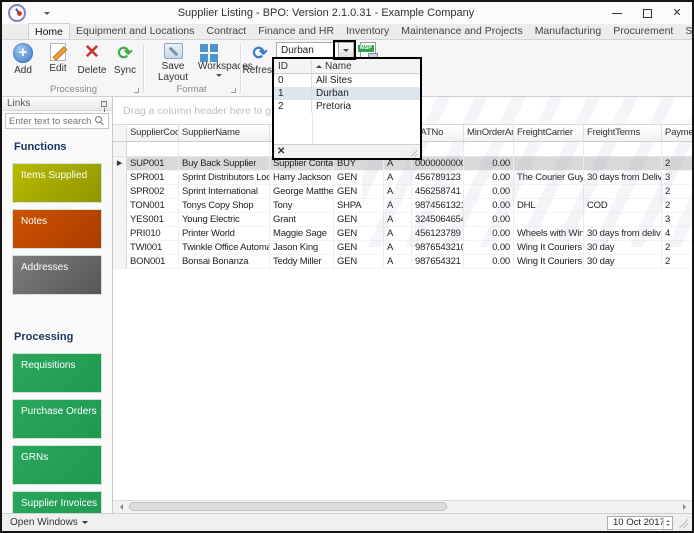 This screenshot has width=694, height=533. Describe the element at coordinates (153, 191) in the screenshot. I see `cell-code: SPR002` at that location.